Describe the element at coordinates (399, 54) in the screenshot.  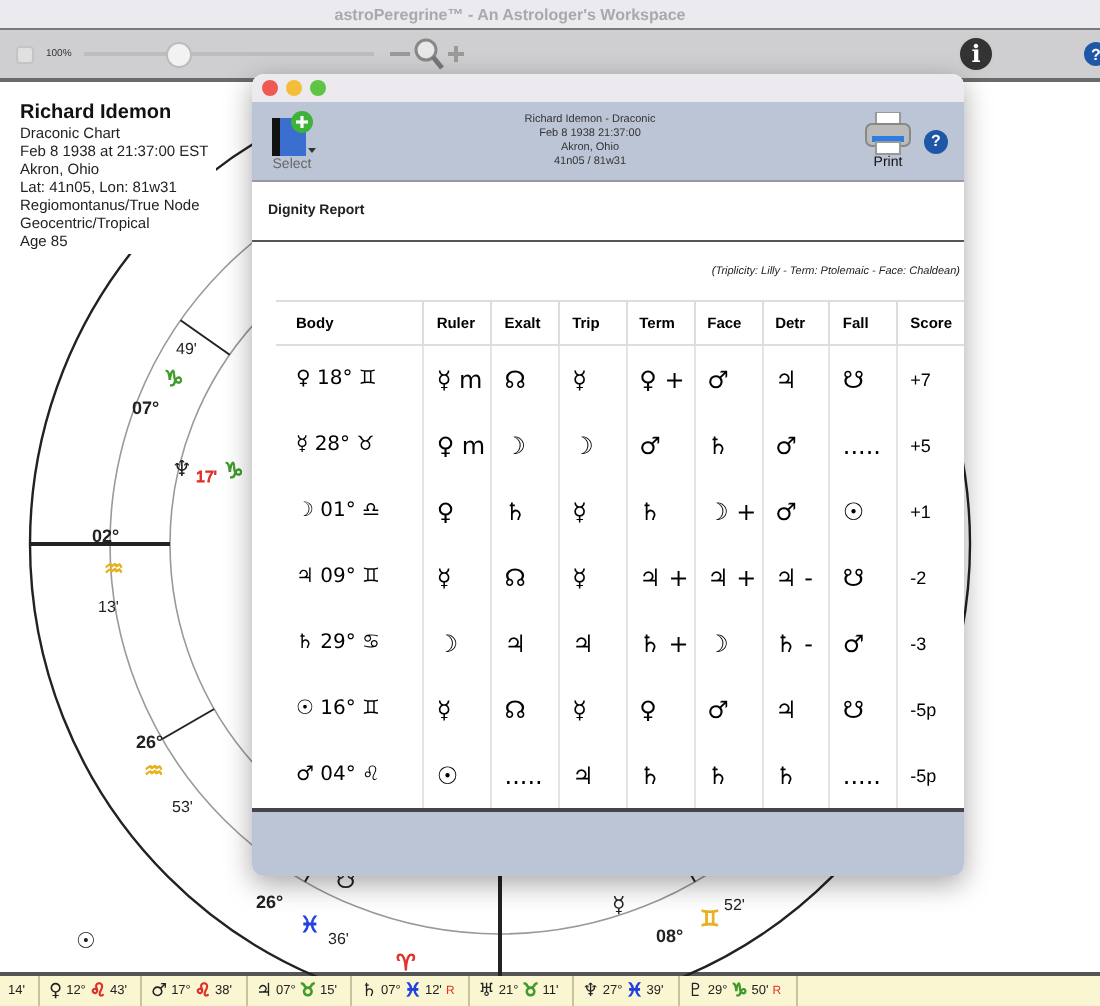
I see `zoom-out-icon` at that location.